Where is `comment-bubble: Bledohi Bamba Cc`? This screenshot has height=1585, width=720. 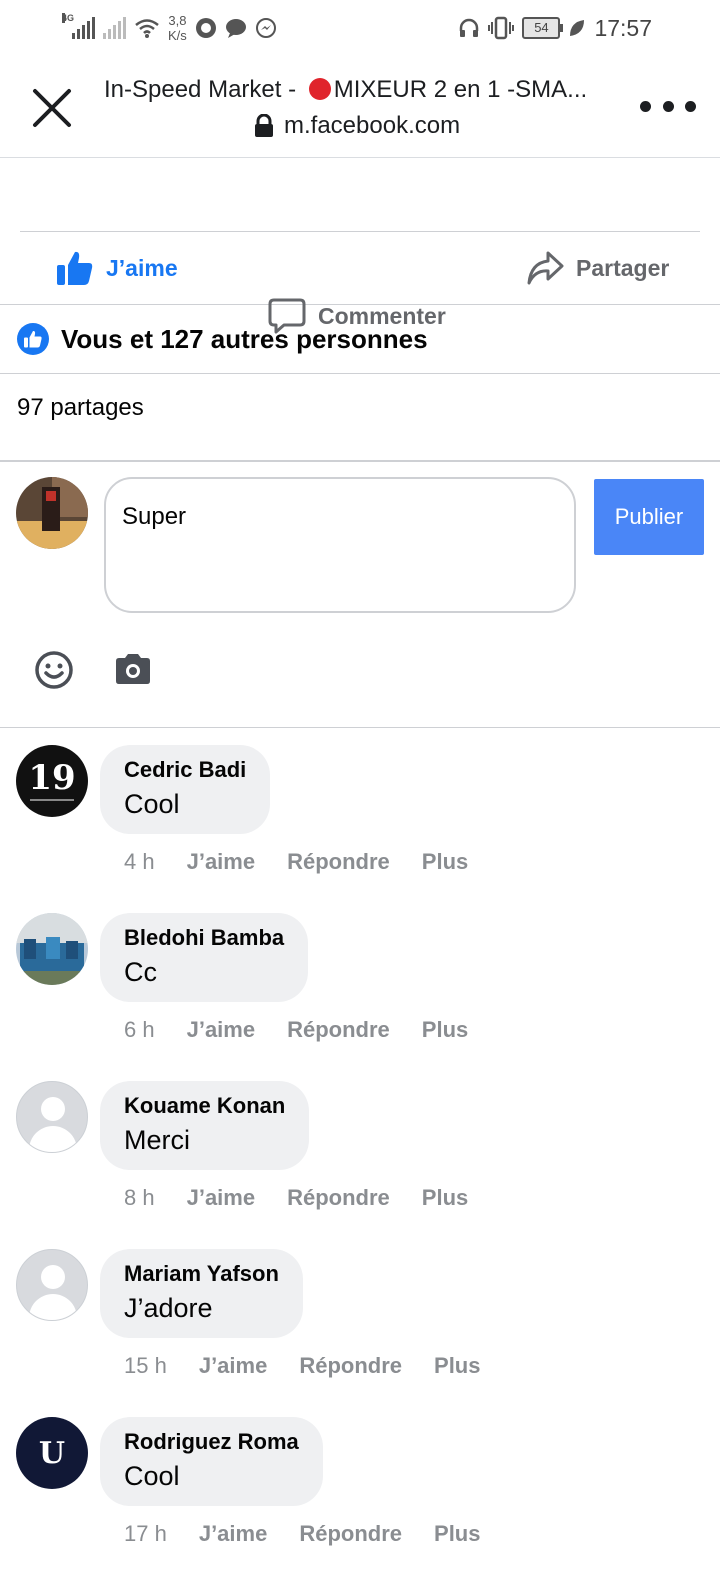
comment-bubble: Bledohi Bamba Cc is located at coordinates (204, 957).